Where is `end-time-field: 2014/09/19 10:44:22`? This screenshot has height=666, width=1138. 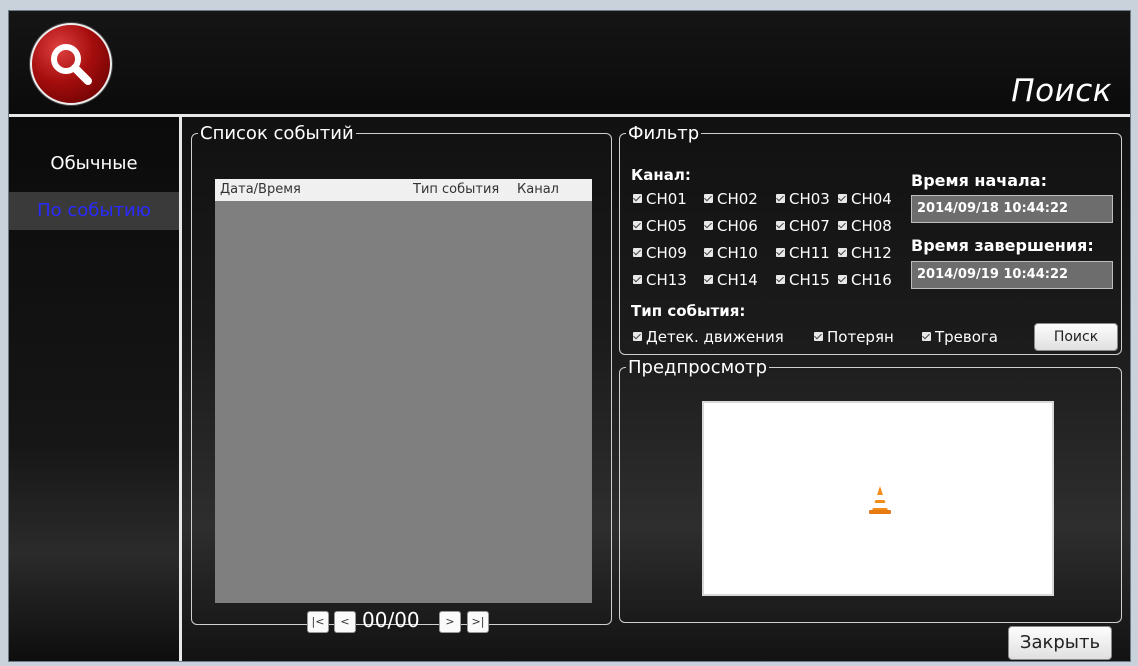 end-time-field: 2014/09/19 10:44:22 is located at coordinates (1012, 275).